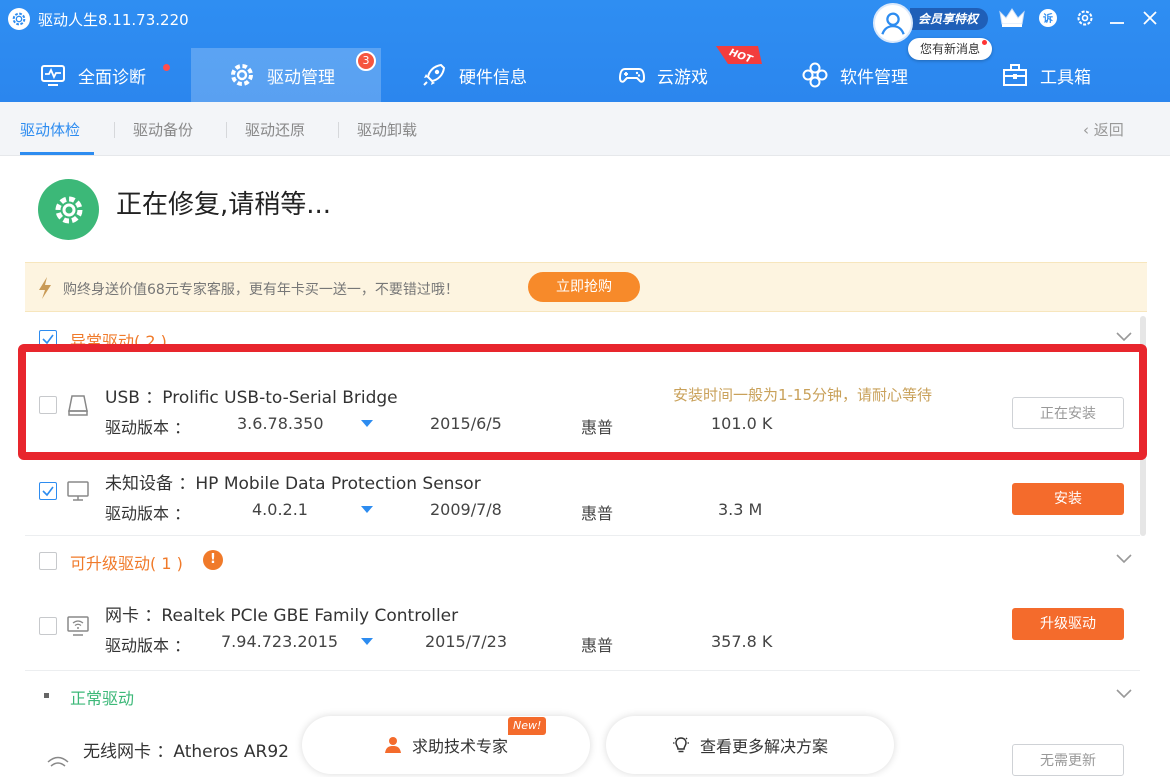  What do you see at coordinates (366, 61) in the screenshot?
I see `tab-count-badge: 3` at bounding box center [366, 61].